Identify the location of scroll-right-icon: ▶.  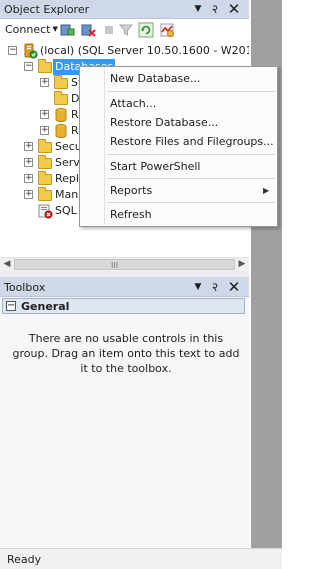
(242, 265).